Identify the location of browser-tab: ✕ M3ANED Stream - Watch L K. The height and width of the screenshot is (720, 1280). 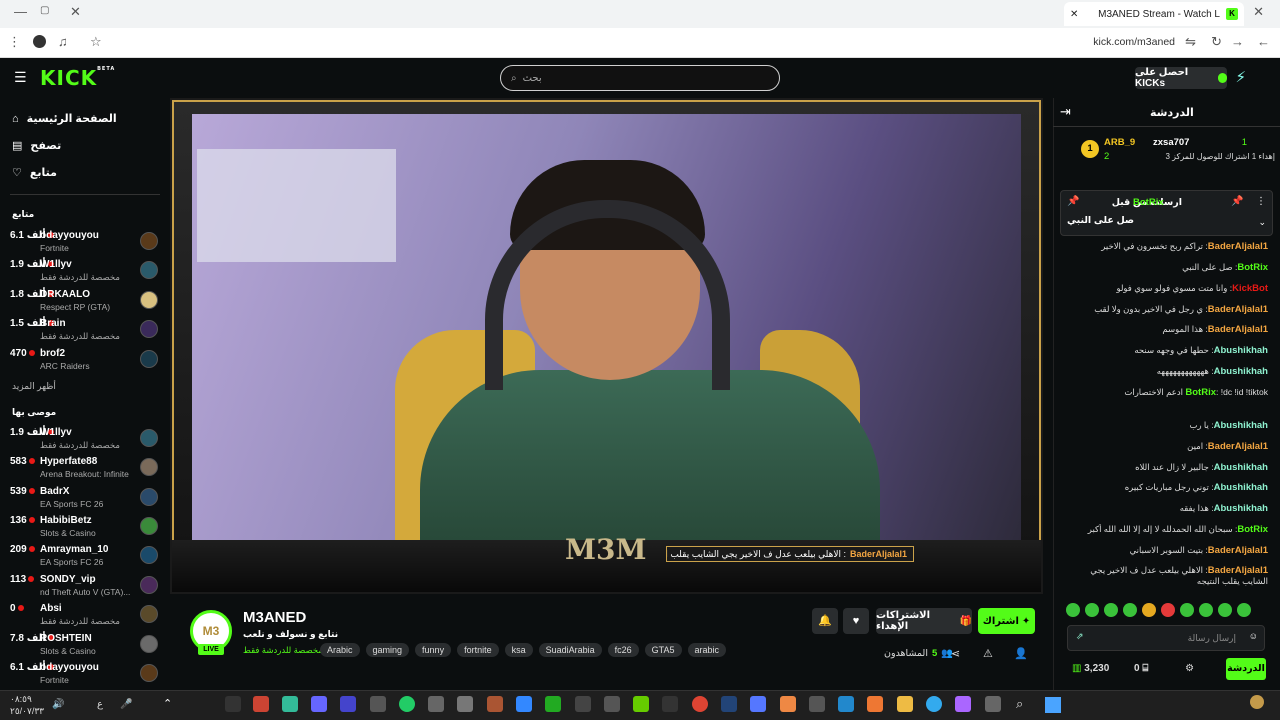
(1154, 14).